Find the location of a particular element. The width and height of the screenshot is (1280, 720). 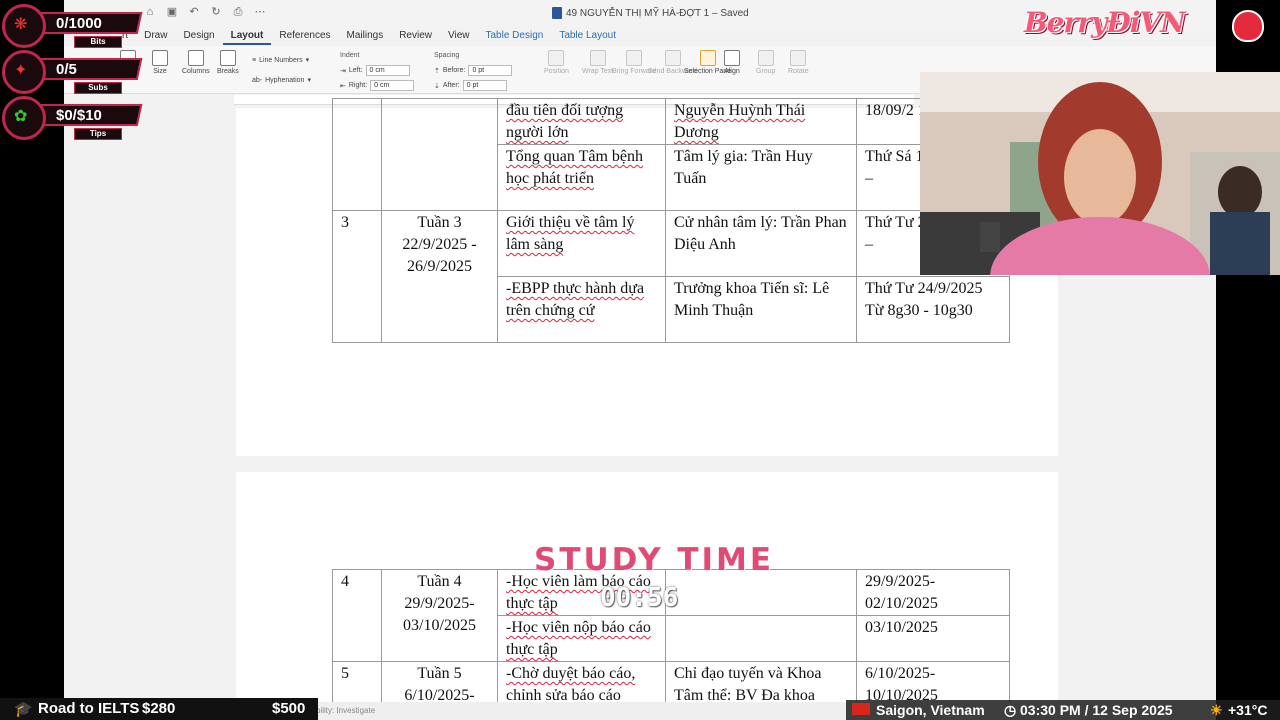

cell-text: Nguyễn Huỳnh Thái Dương is located at coordinates (740, 121).